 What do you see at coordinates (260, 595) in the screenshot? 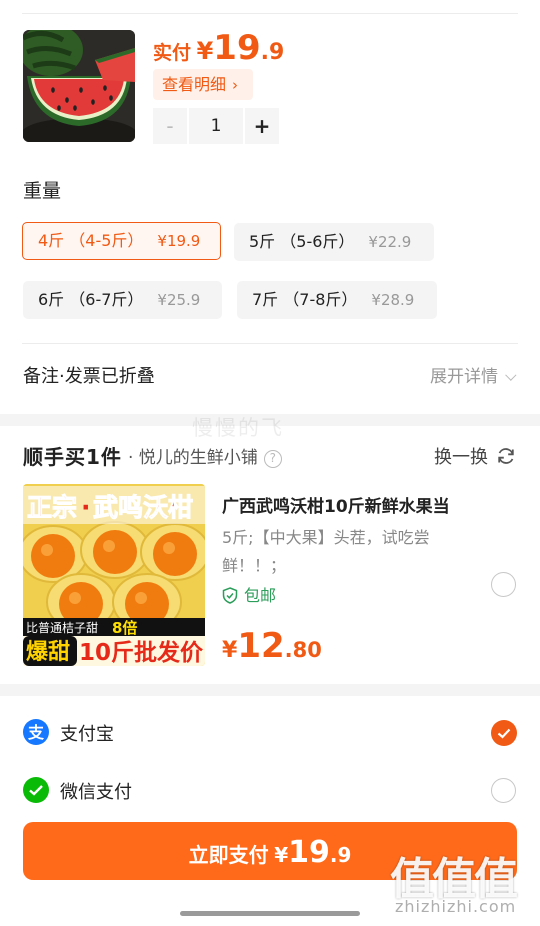
I see `free-shipping-label: 包邮` at bounding box center [260, 595].